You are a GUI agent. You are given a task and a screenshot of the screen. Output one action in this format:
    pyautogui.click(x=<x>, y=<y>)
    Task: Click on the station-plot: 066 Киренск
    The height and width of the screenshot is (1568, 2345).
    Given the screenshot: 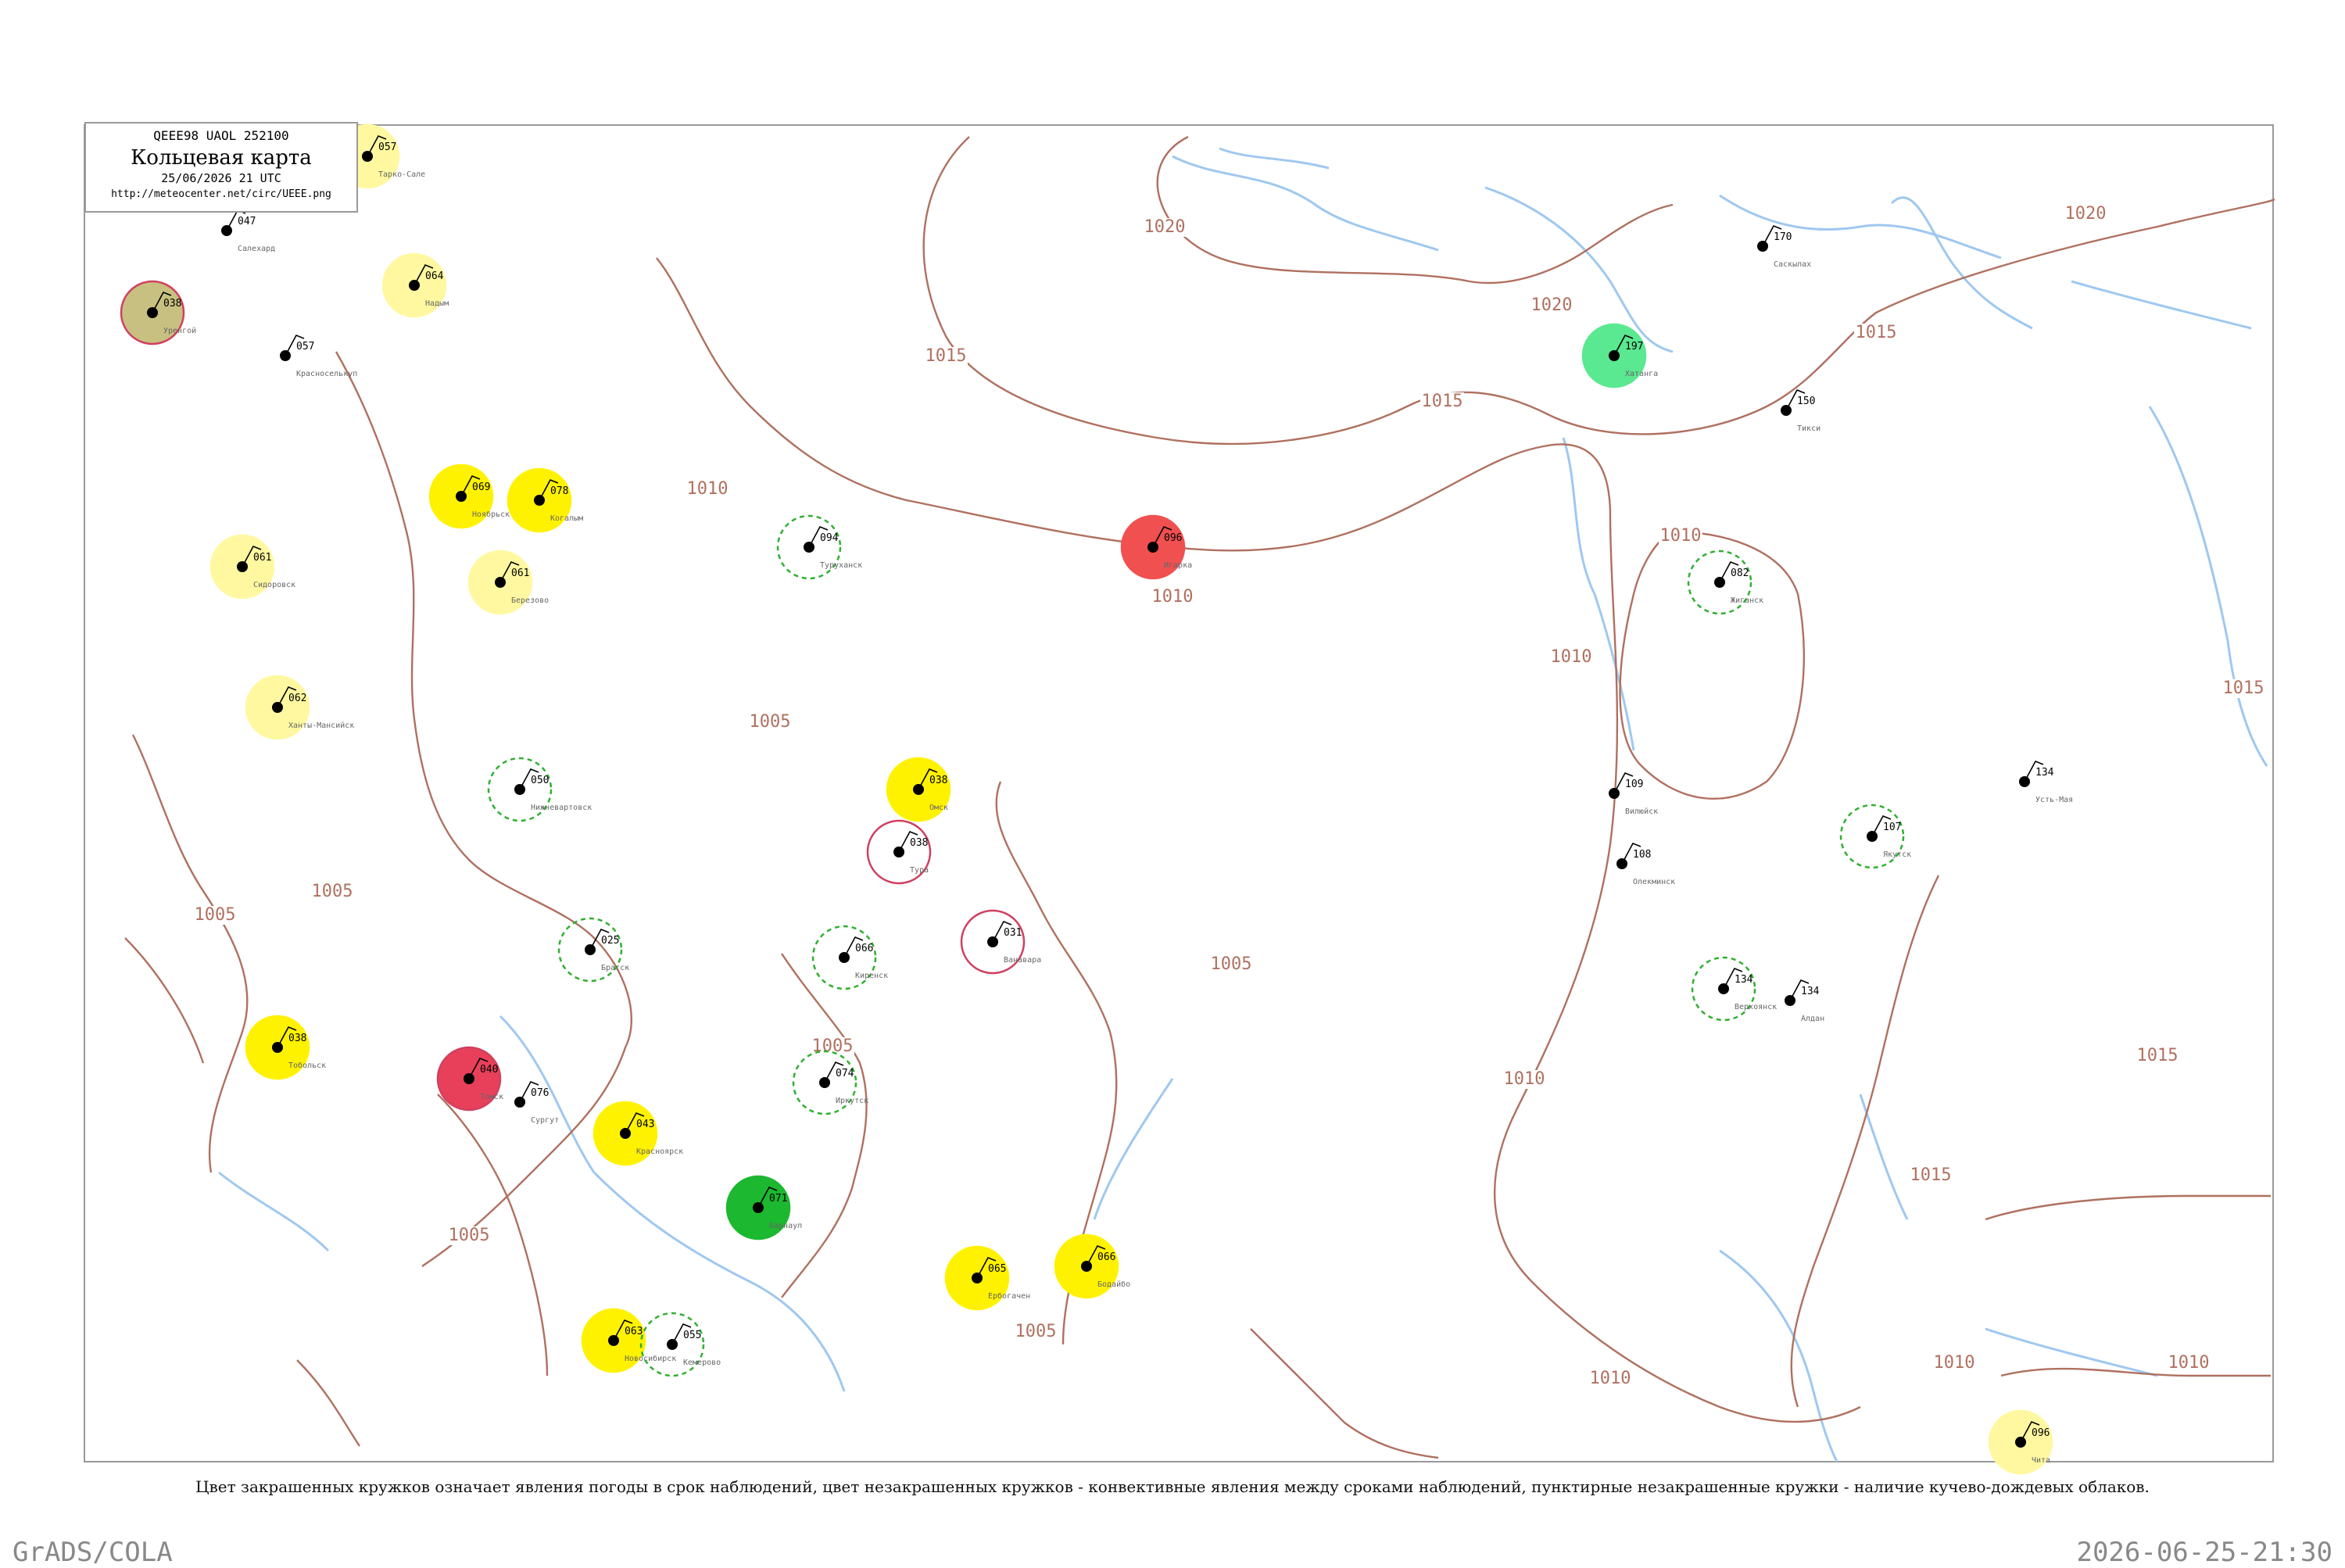 What is the action you would take?
    pyautogui.click(x=849, y=957)
    